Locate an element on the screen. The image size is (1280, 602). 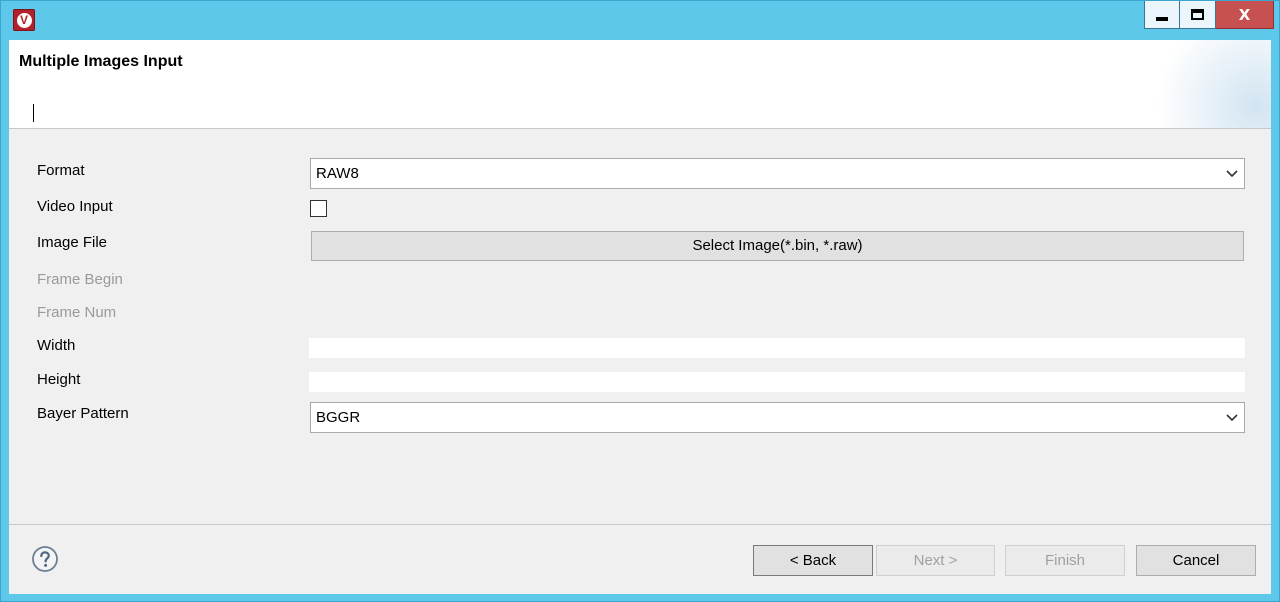
select-image-button: Select Image(*.bin, *.raw) is located at coordinates (777, 246).